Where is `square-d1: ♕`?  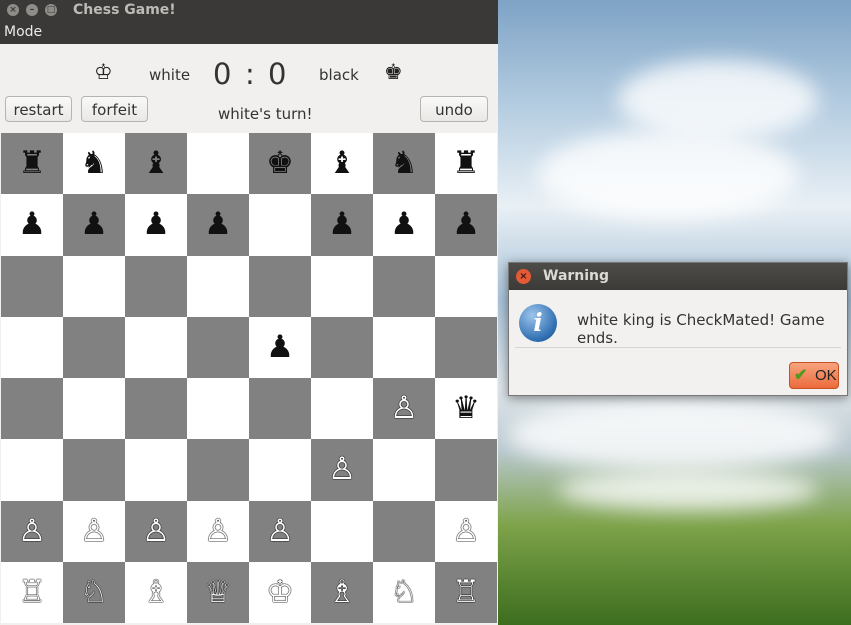
square-d1: ♕ is located at coordinates (218, 592).